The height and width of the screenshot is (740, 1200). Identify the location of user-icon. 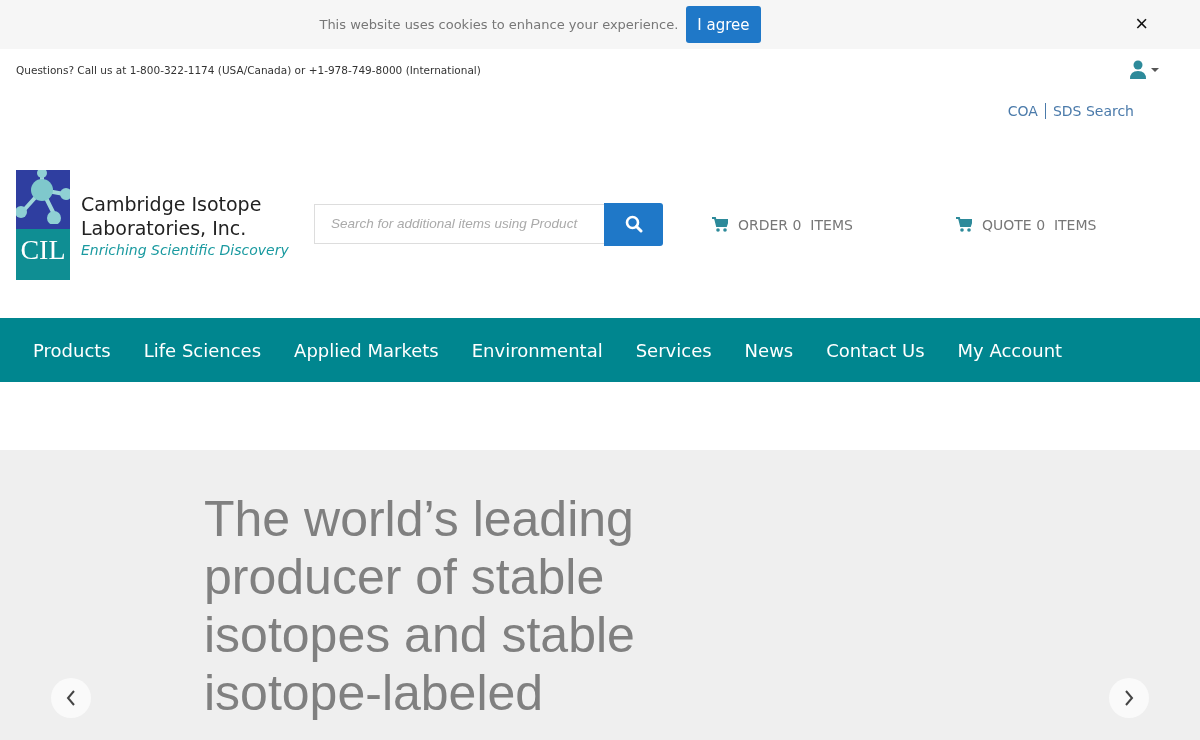
(1145, 70).